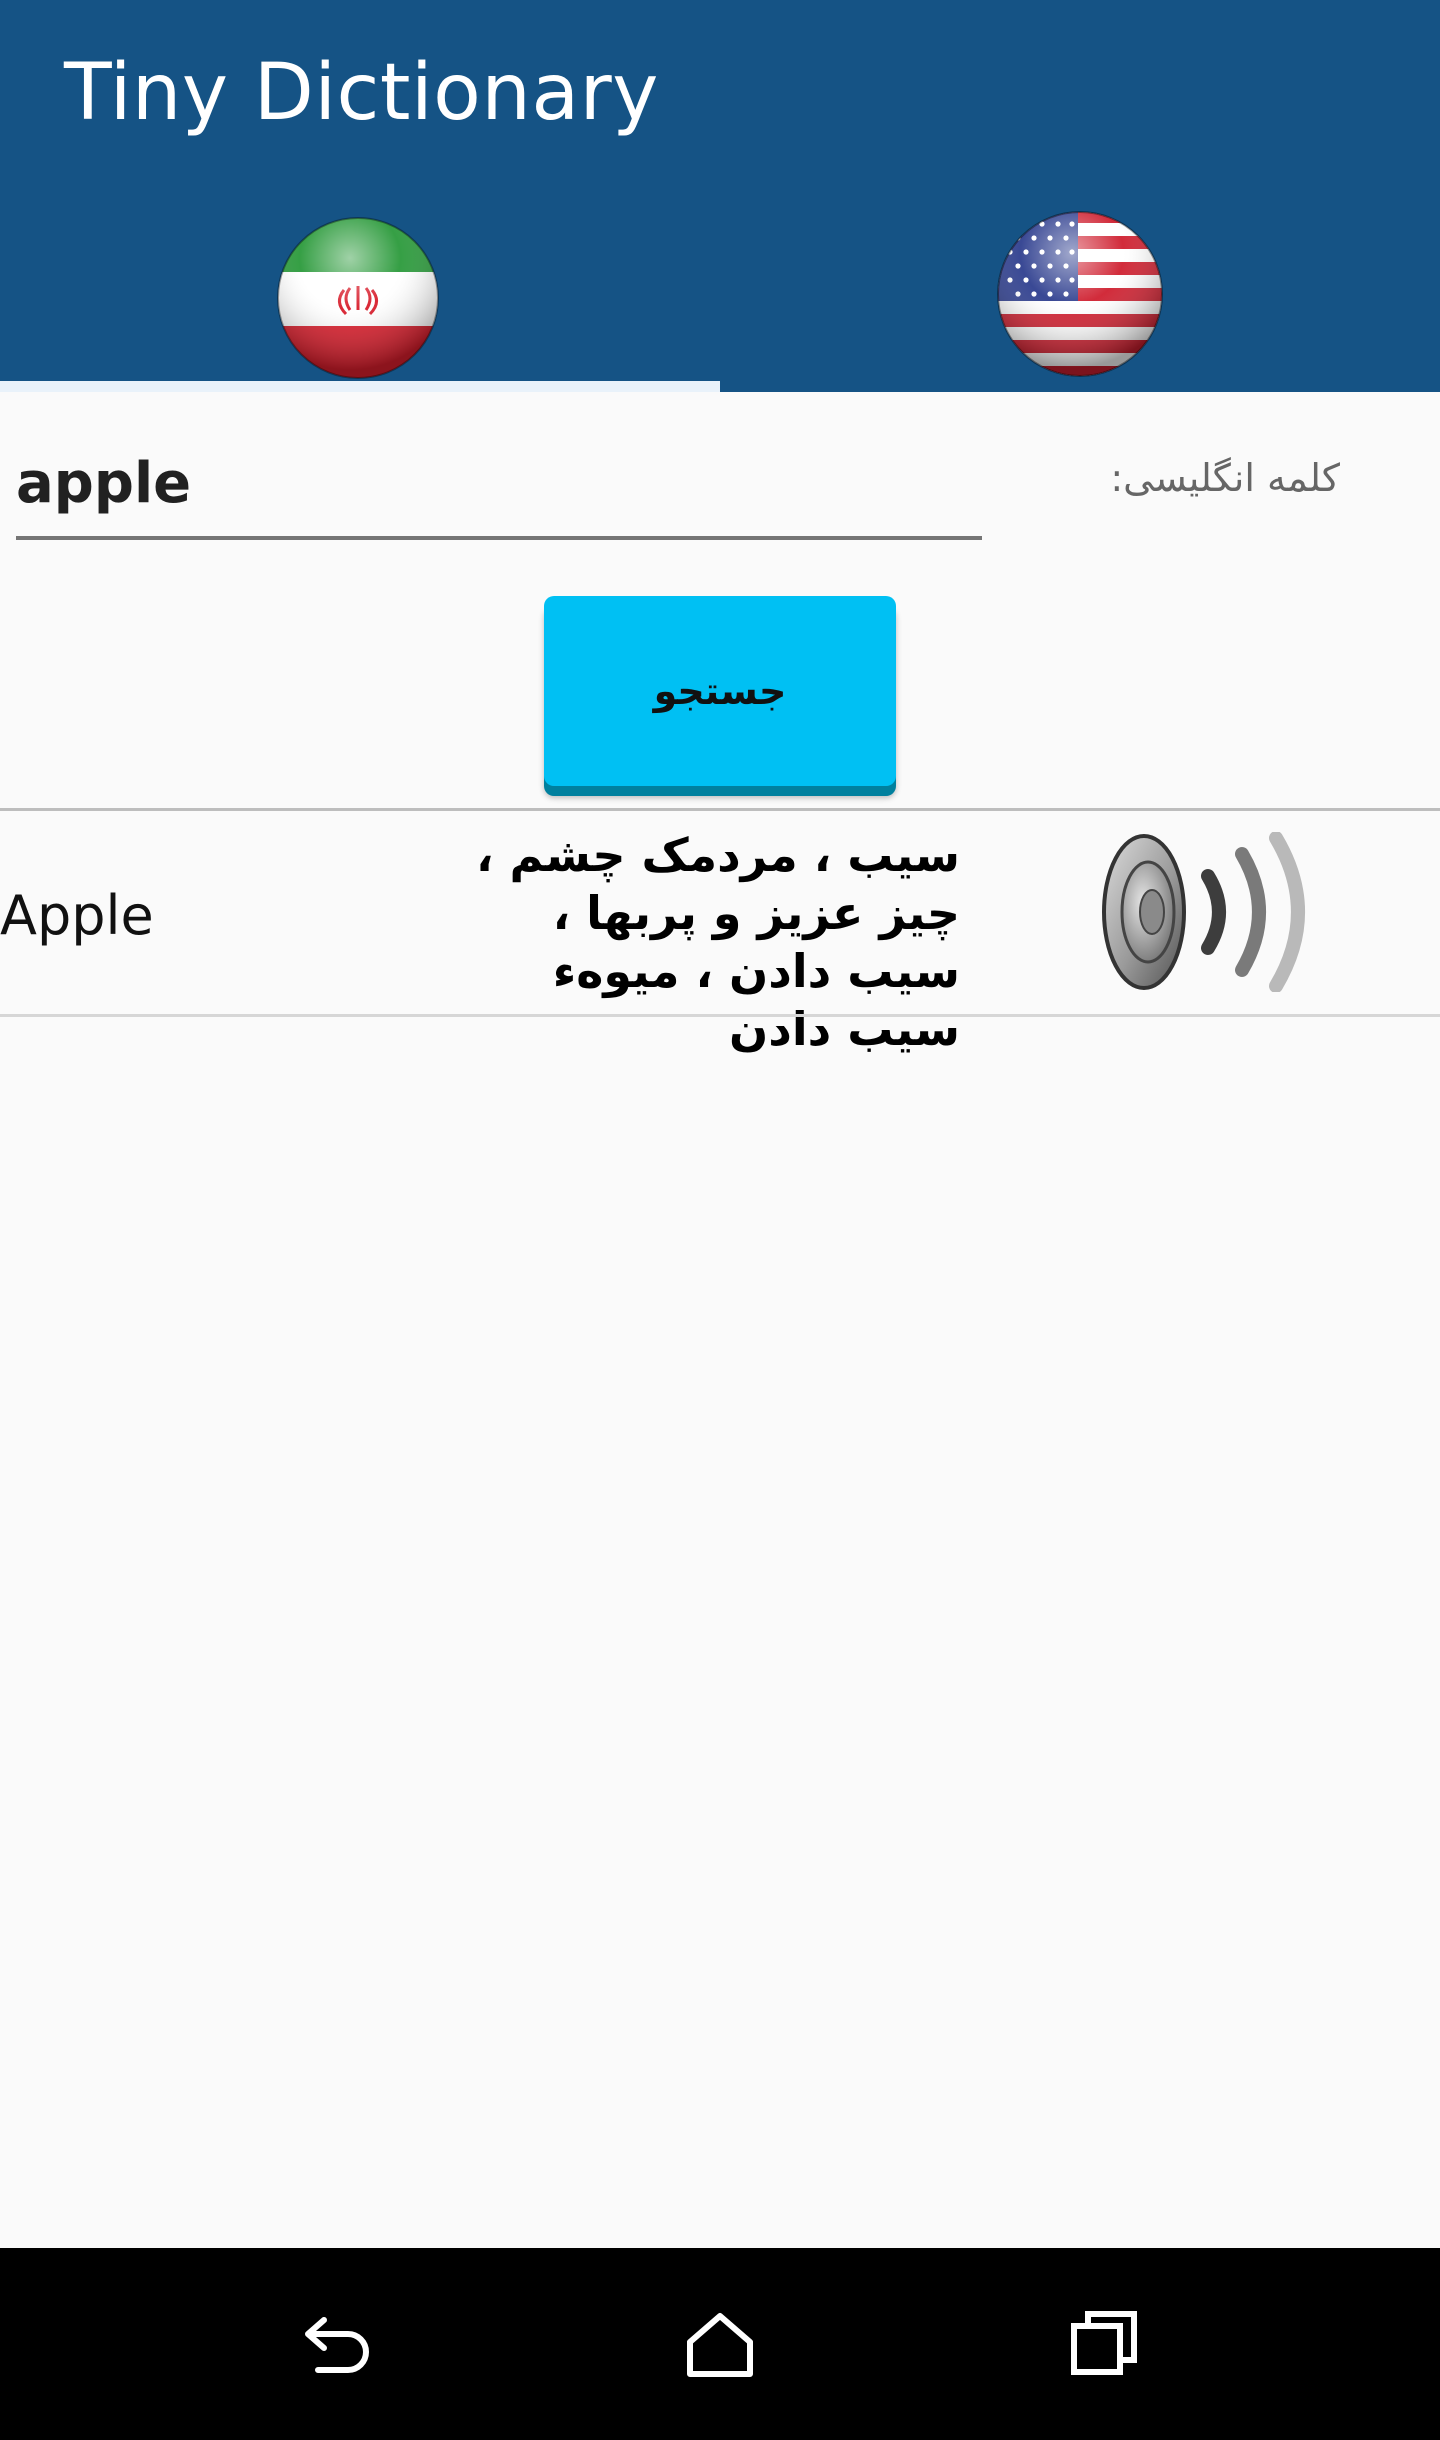 This screenshot has width=1440, height=2440. I want to click on usa-flag-icon, so click(1080, 294).